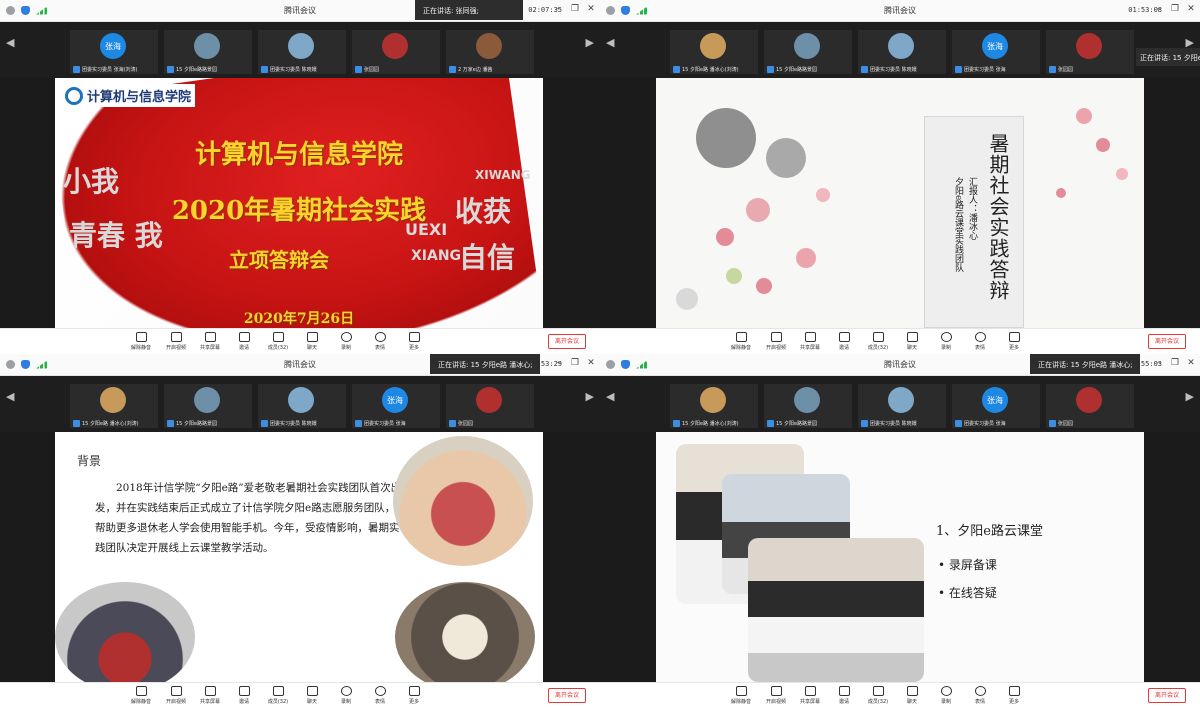  I want to click on participant-name-label: 团委实习委员 张海(刘涛), so click(110, 70).